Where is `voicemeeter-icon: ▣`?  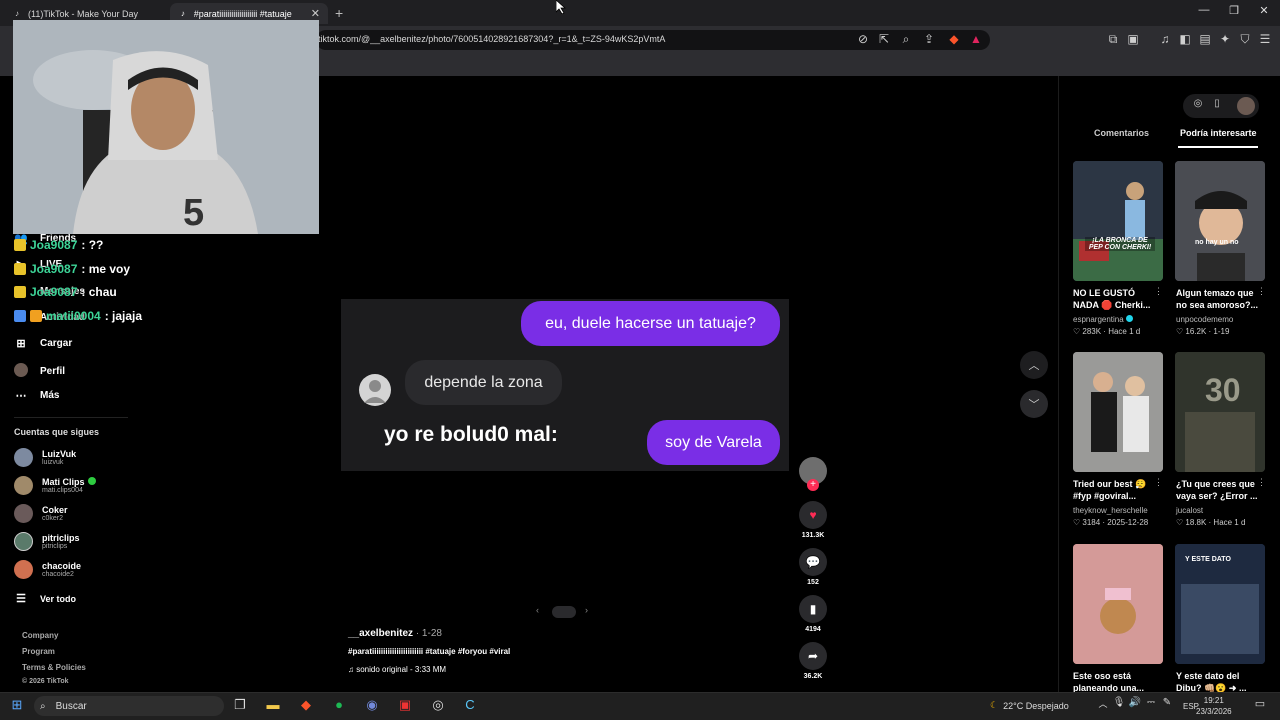
voicemeeter-icon: ▣ is located at coordinates (405, 705).